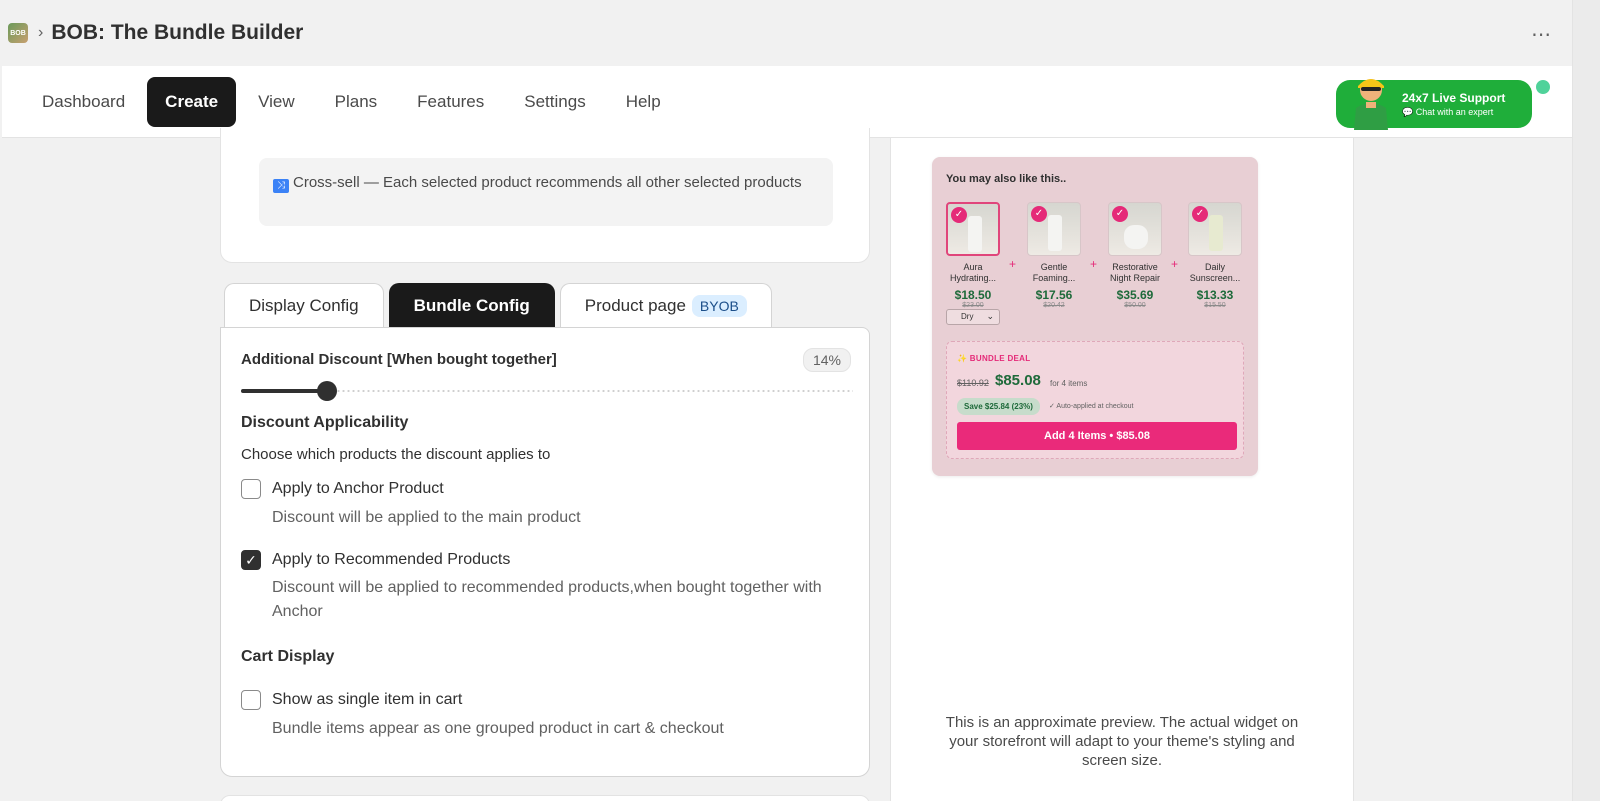 The image size is (1600, 801). Describe the element at coordinates (554, 102) in the screenshot. I see `nav-settings: Settings` at that location.